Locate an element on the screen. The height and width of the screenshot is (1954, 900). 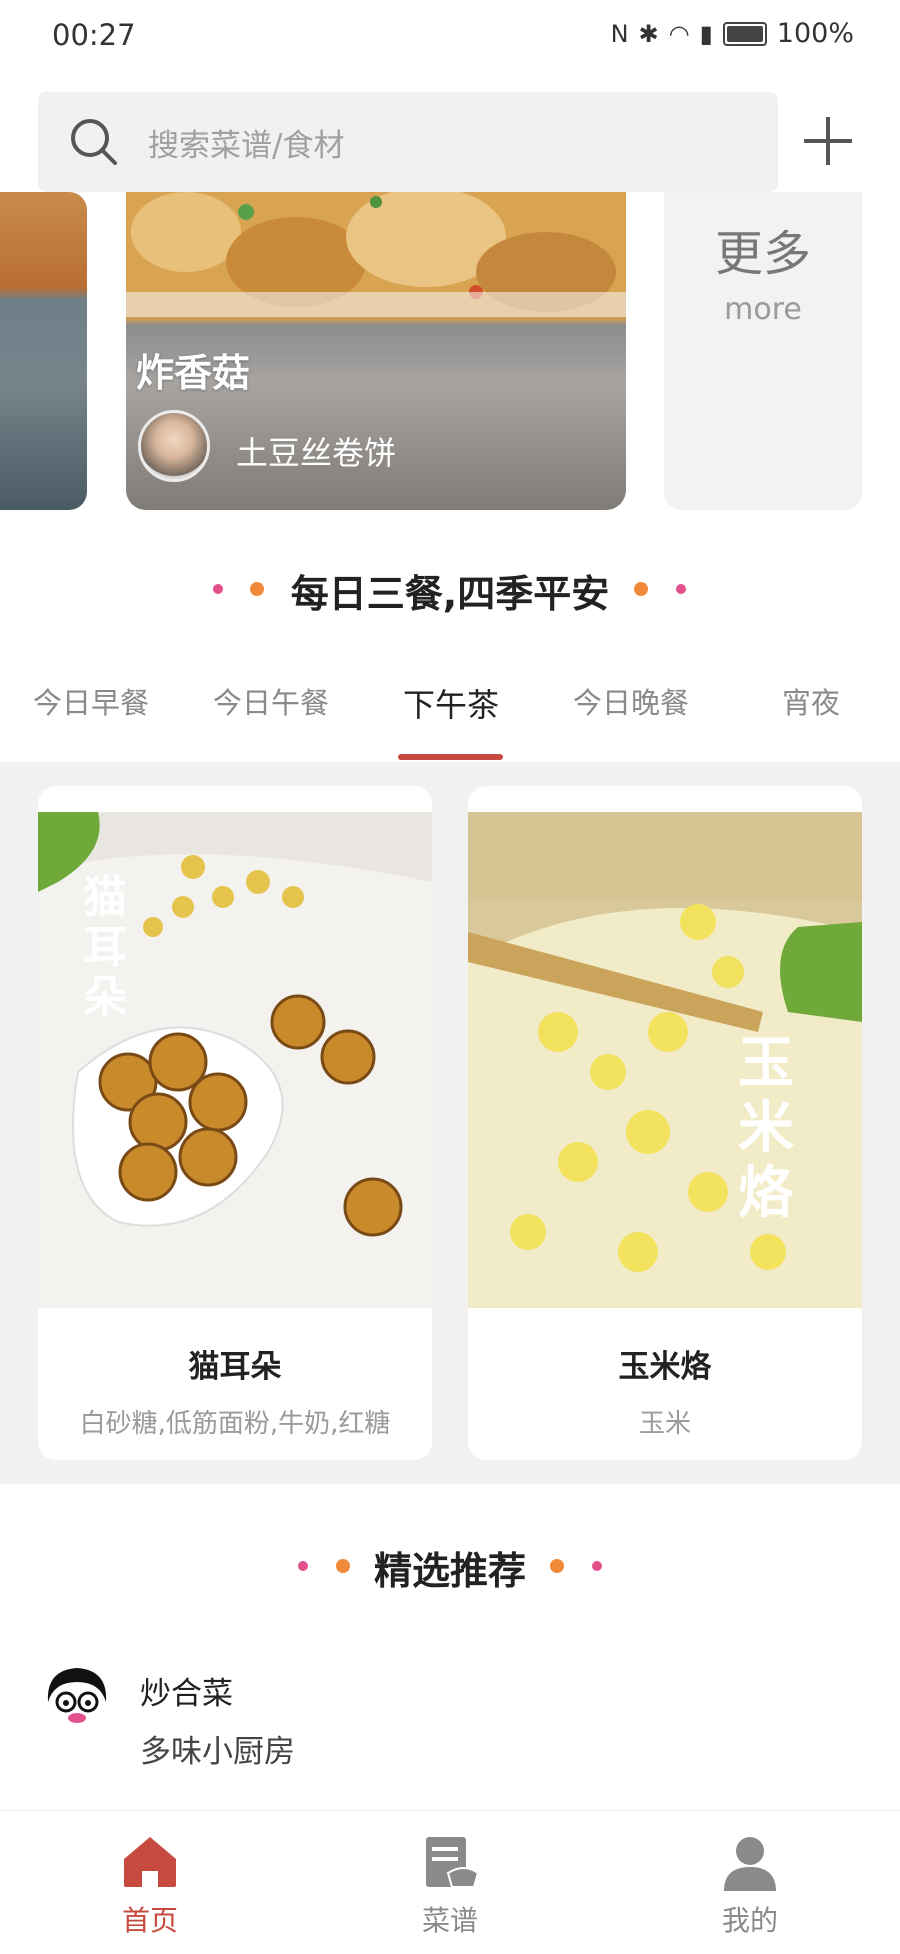
nav-home: 首页 is located at coordinates (150, 1882).